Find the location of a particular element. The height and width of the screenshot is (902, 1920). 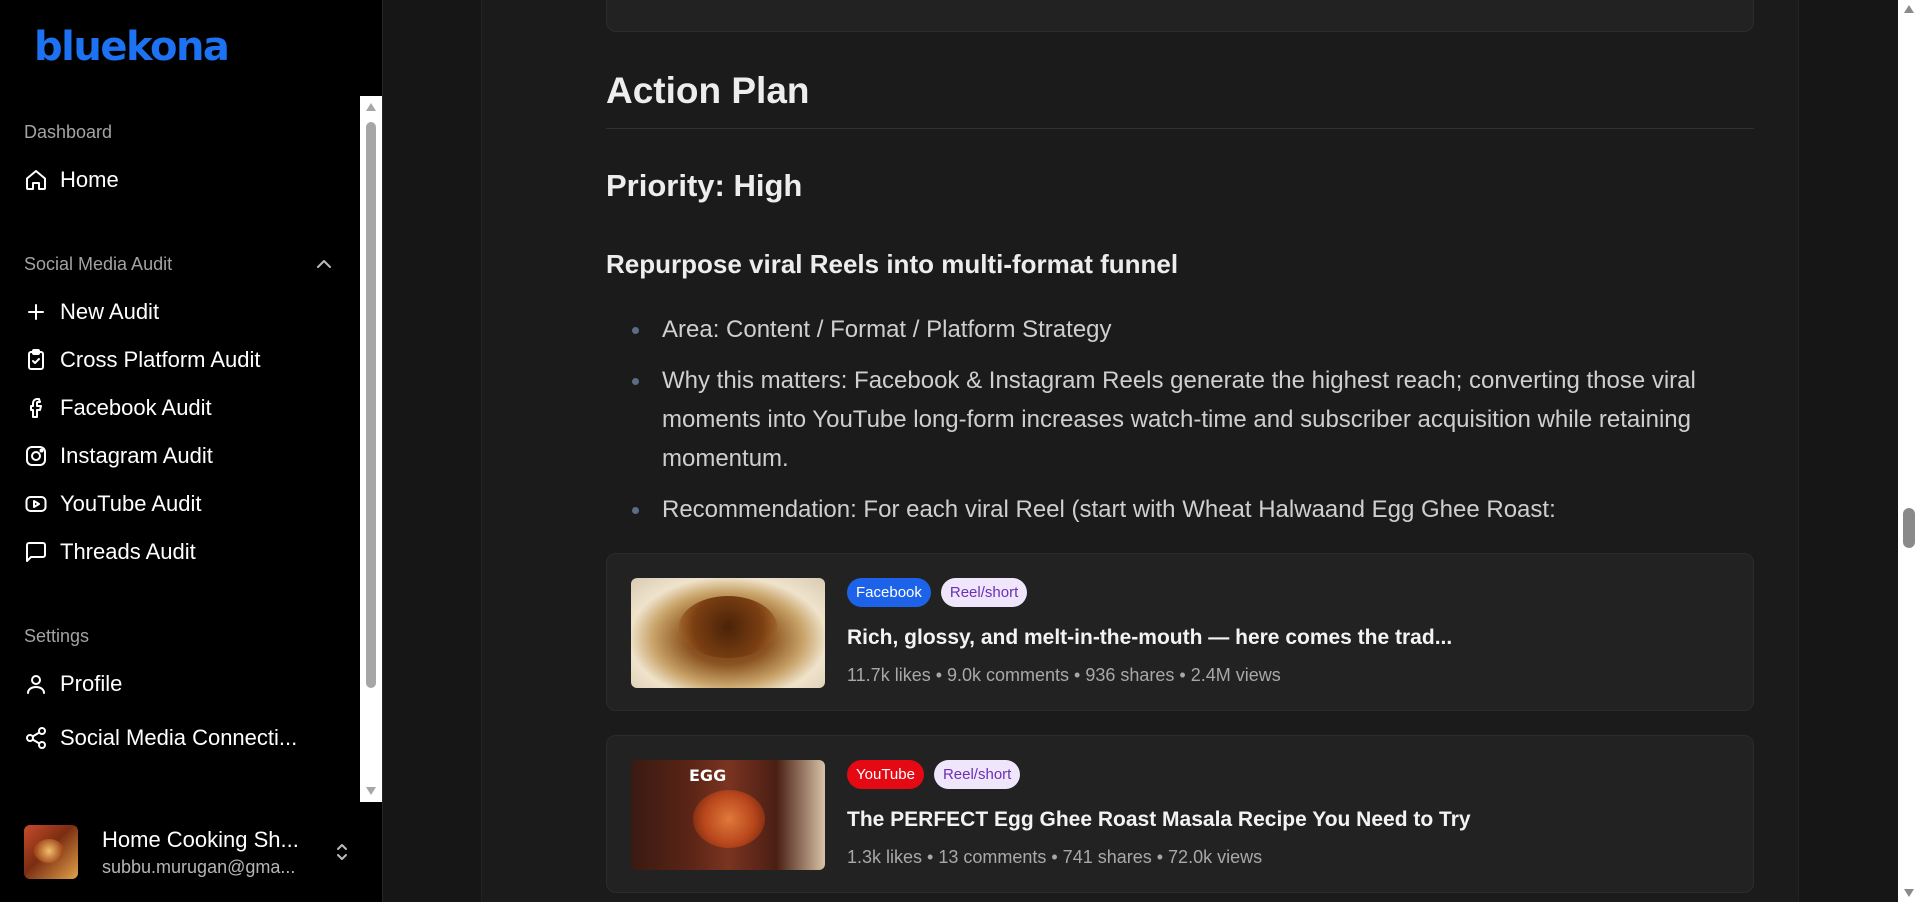

home-icon is located at coordinates (36, 180).